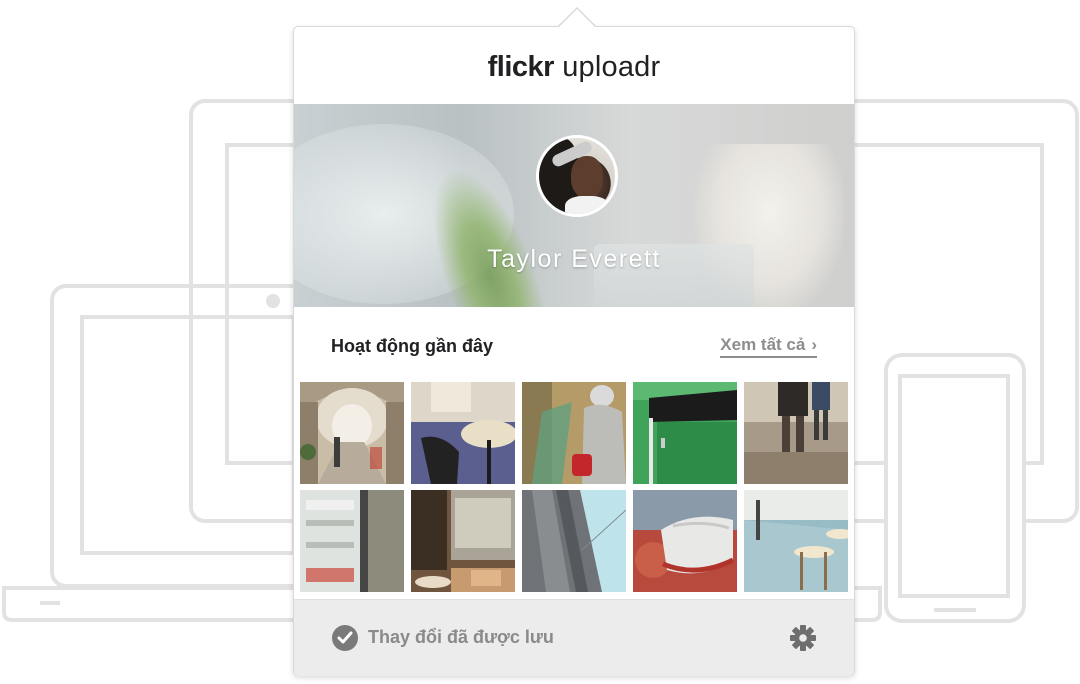  I want to click on building-sky-photo-icon, so click(574, 541).